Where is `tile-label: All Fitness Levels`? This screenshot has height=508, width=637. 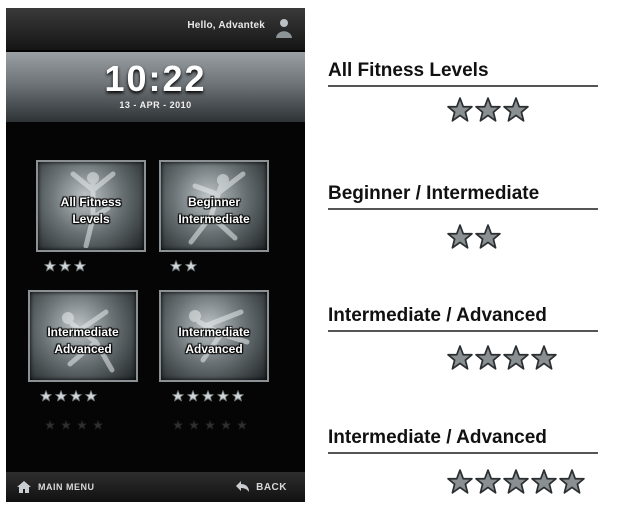 tile-label: All Fitness Levels is located at coordinates (91, 210).